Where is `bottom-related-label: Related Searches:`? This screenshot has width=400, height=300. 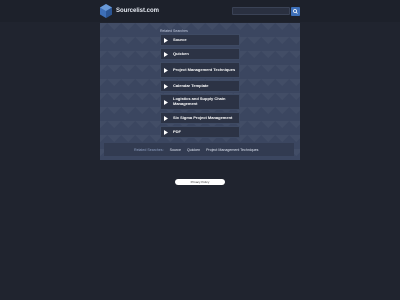
bottom-related-label: Related Searches: is located at coordinates (149, 149).